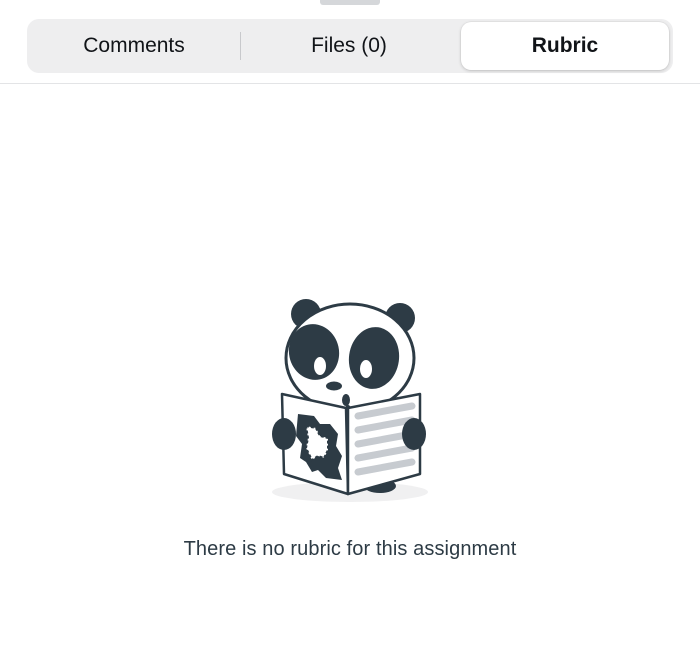 Image resolution: width=700 pixels, height=664 pixels. What do you see at coordinates (350, 83) in the screenshot?
I see `header-divider` at bounding box center [350, 83].